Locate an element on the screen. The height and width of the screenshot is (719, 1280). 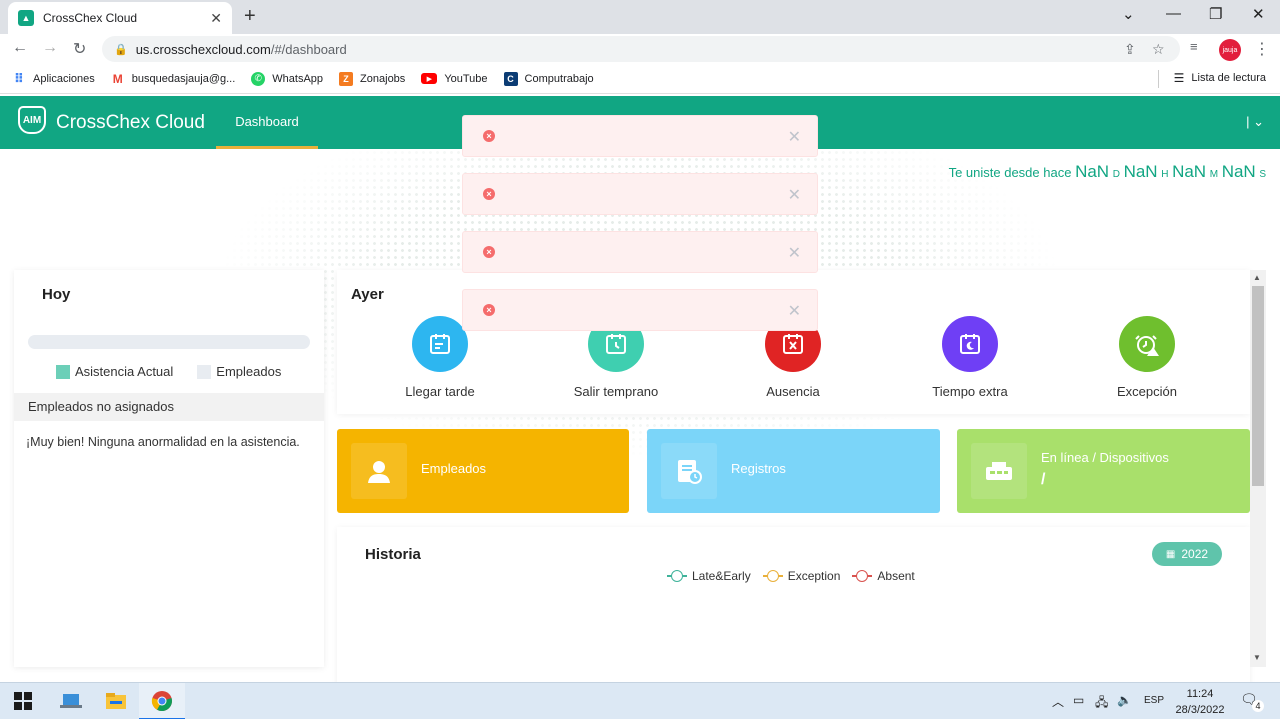
since-minutes-unit: M is located at coordinates (1214, 174).